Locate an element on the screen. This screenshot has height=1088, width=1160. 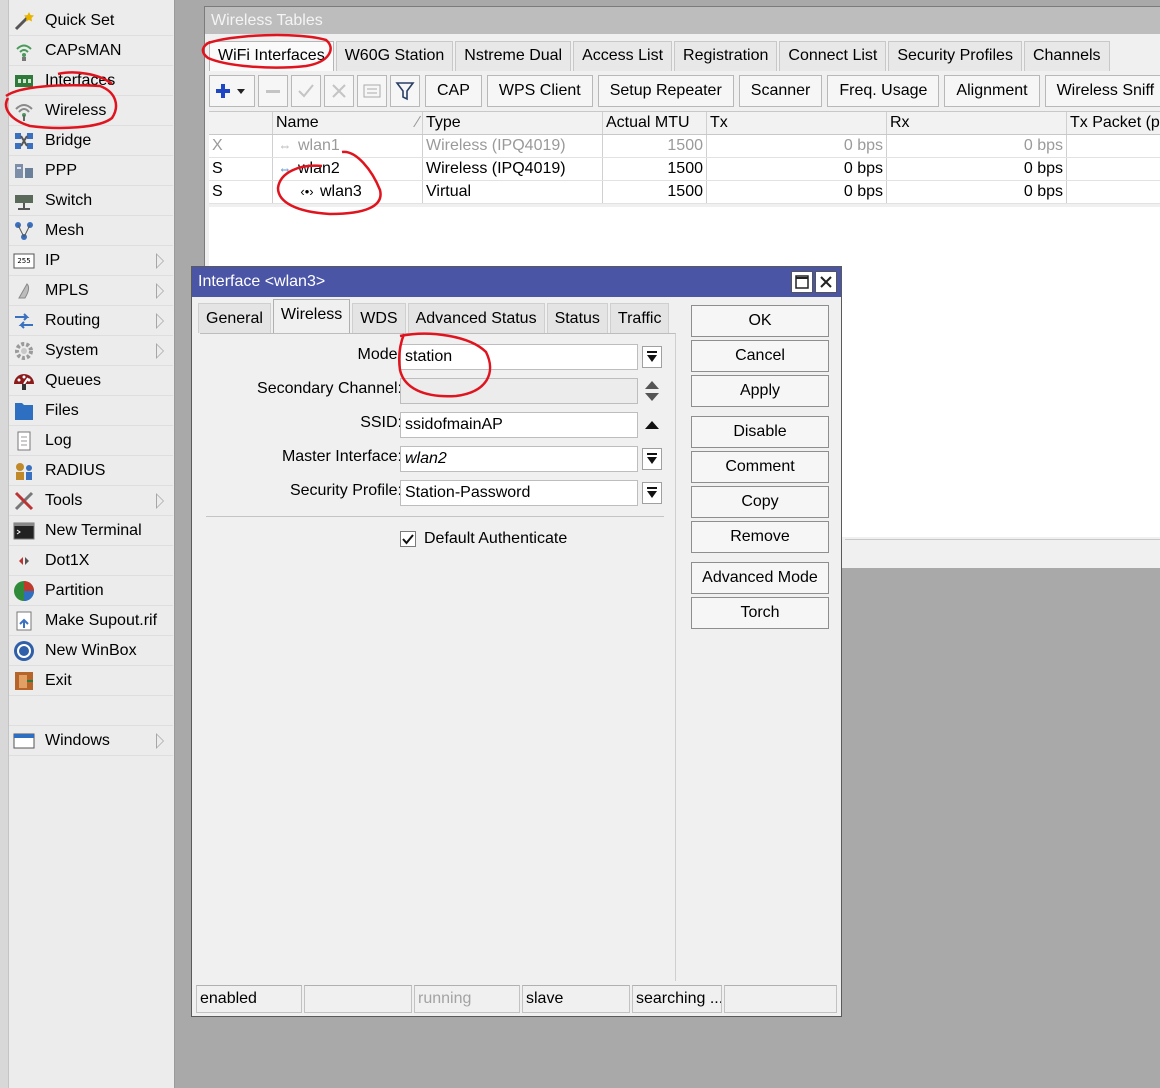
menu-item-mesh: Mesh is located at coordinates (91, 231).